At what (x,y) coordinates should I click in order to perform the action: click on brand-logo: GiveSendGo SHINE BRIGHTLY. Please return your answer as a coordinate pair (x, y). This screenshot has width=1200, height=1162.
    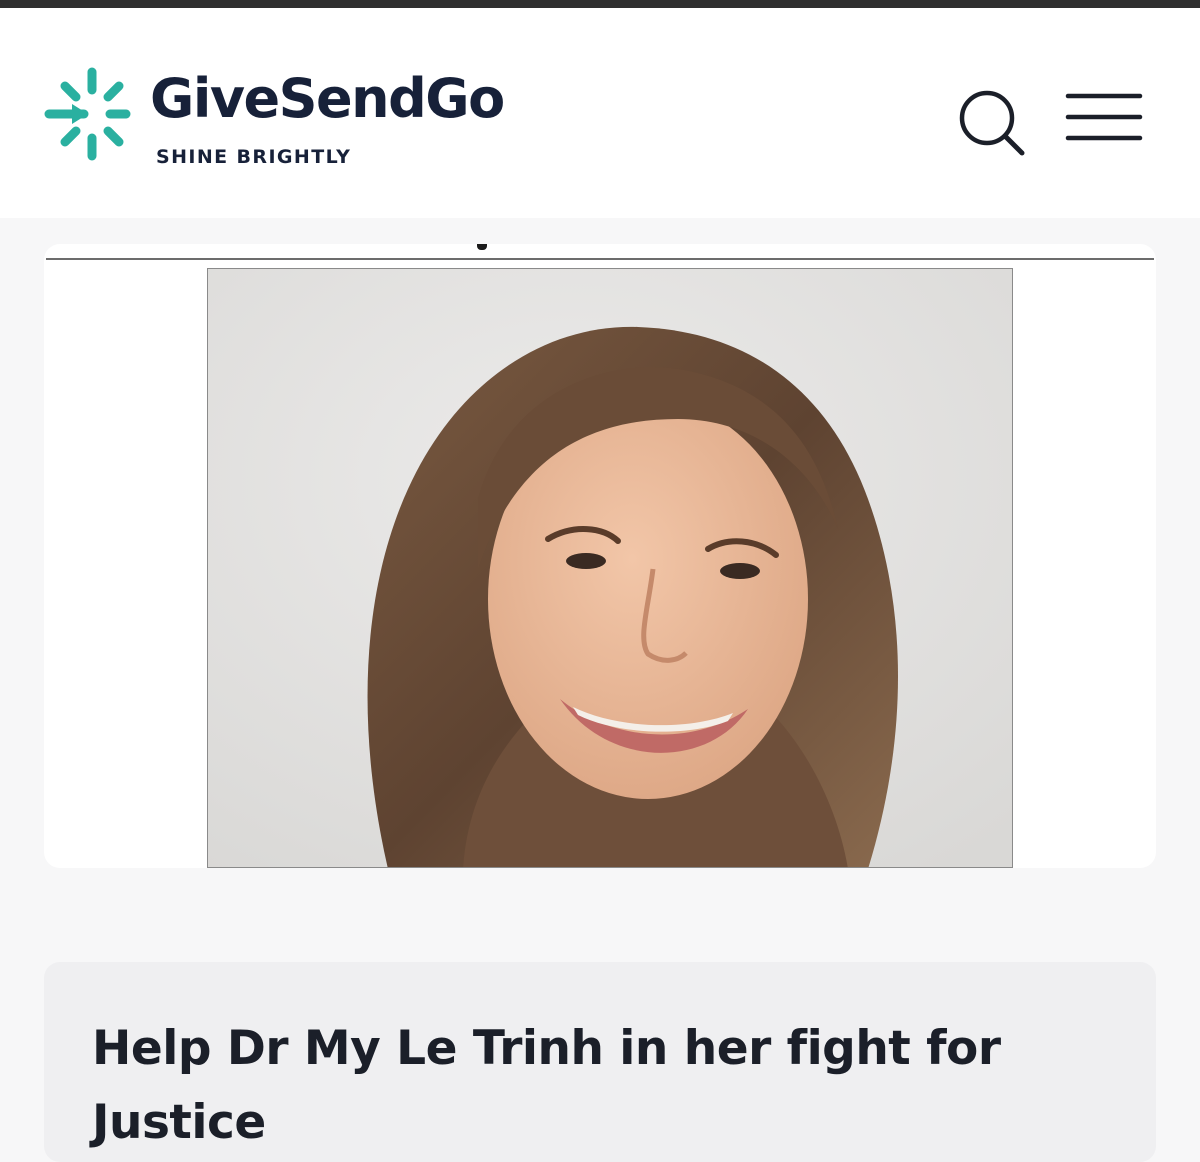
    Looking at the image, I should click on (304, 119).